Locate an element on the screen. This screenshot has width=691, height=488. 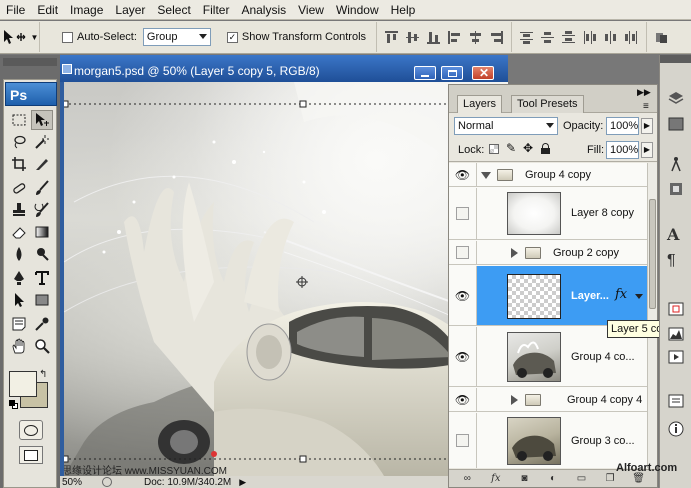
align-bottom-icon is located at coordinates (434, 37).